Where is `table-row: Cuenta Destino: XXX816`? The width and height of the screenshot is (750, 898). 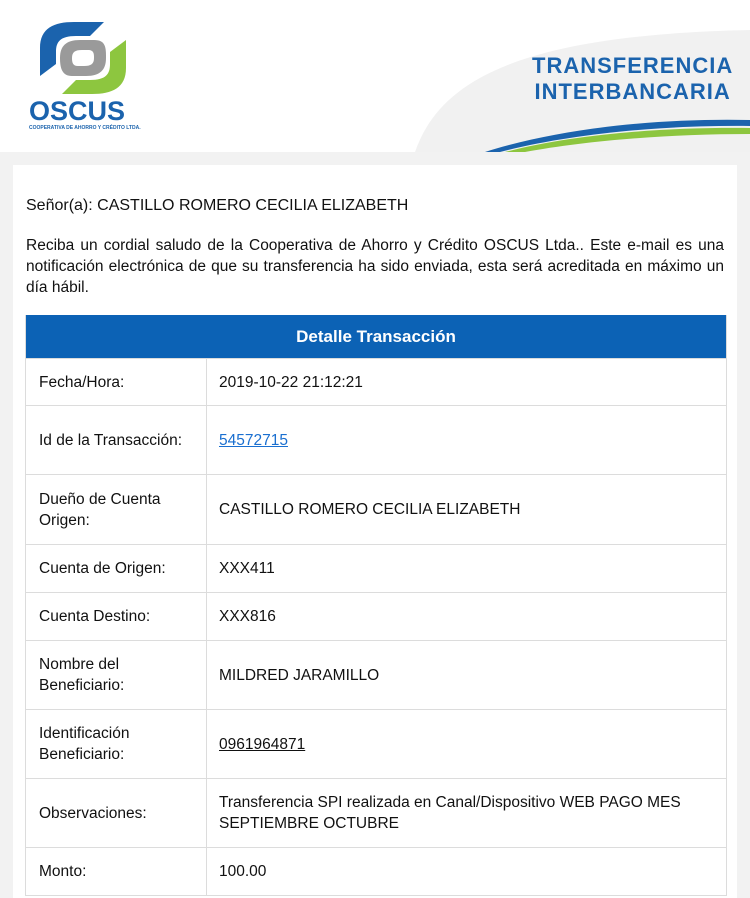 table-row: Cuenta Destino: XXX816 is located at coordinates (376, 616).